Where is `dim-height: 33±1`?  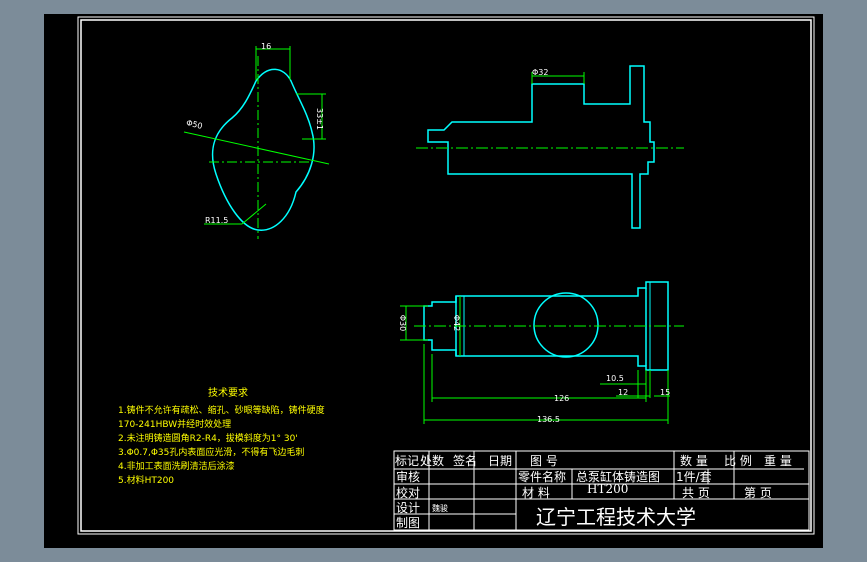
dim-height: 33±1 is located at coordinates (319, 119).